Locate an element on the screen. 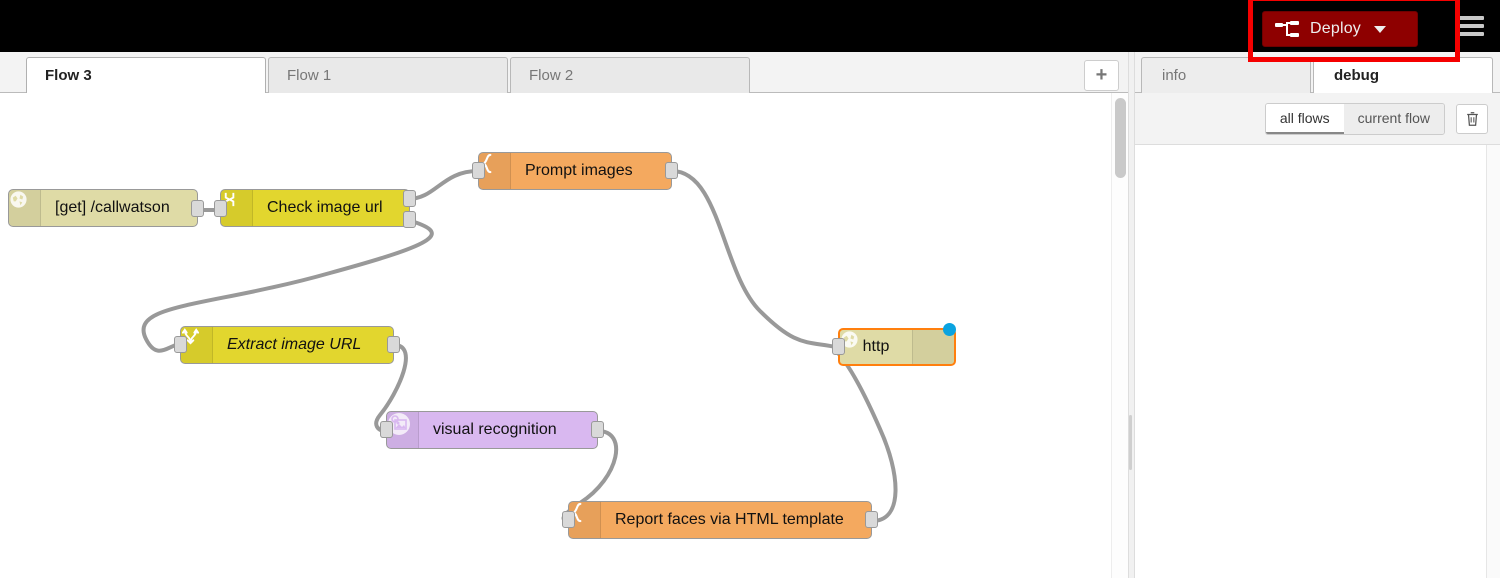 The height and width of the screenshot is (578, 1500). sidebar-tab-info: info is located at coordinates (1226, 75).